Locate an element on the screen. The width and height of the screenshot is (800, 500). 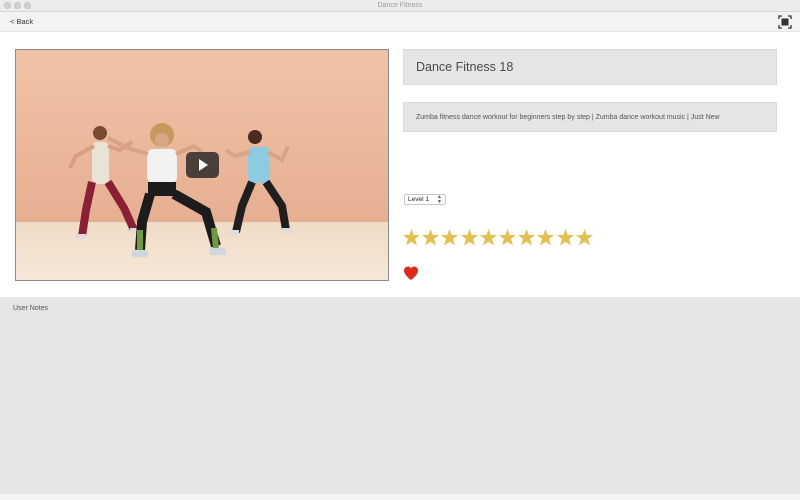
level-select-value: Level 1 is located at coordinates (418, 199).